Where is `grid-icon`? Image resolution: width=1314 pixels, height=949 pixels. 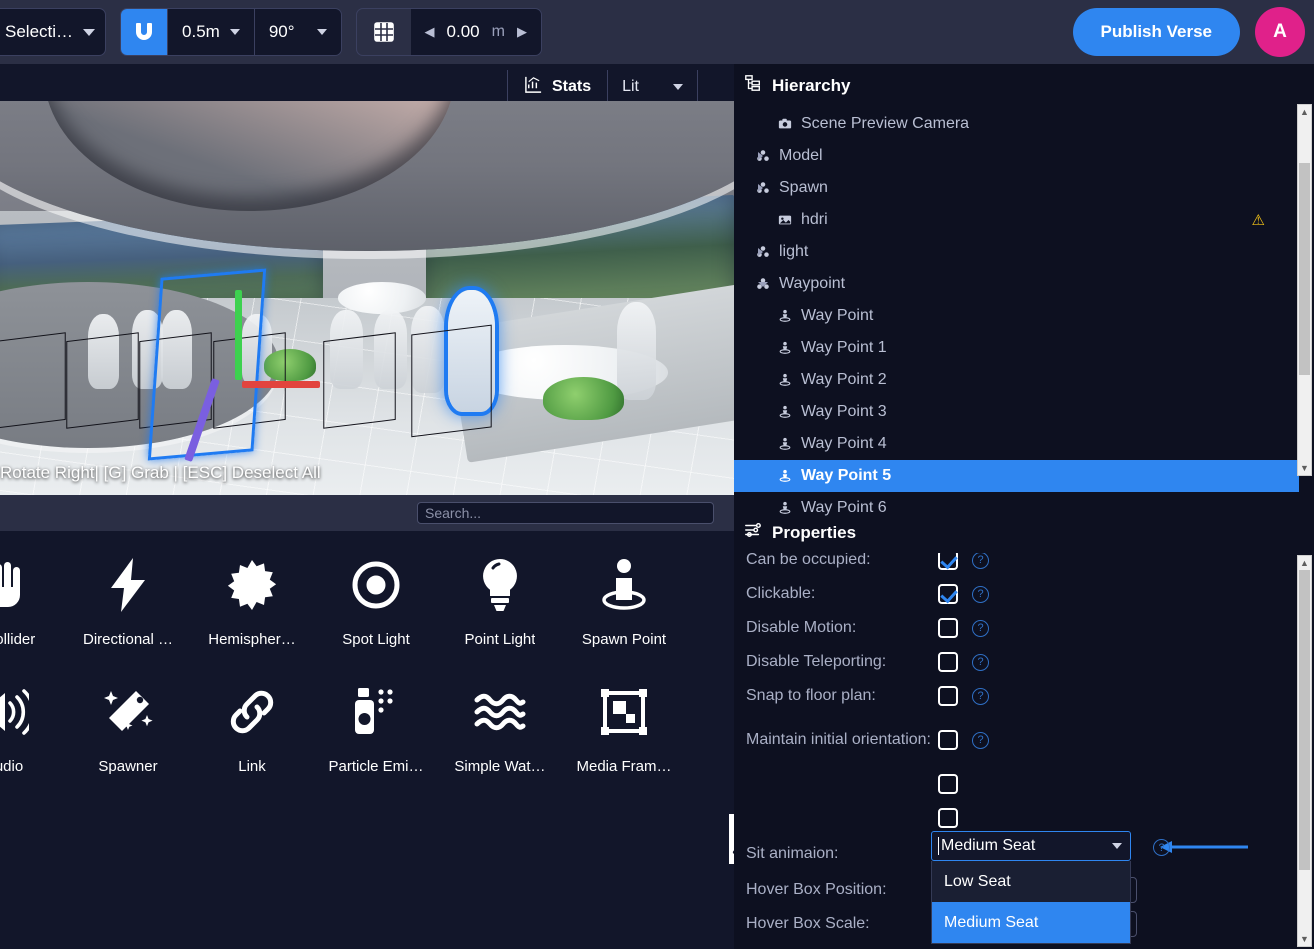 grid-icon is located at coordinates (384, 32).